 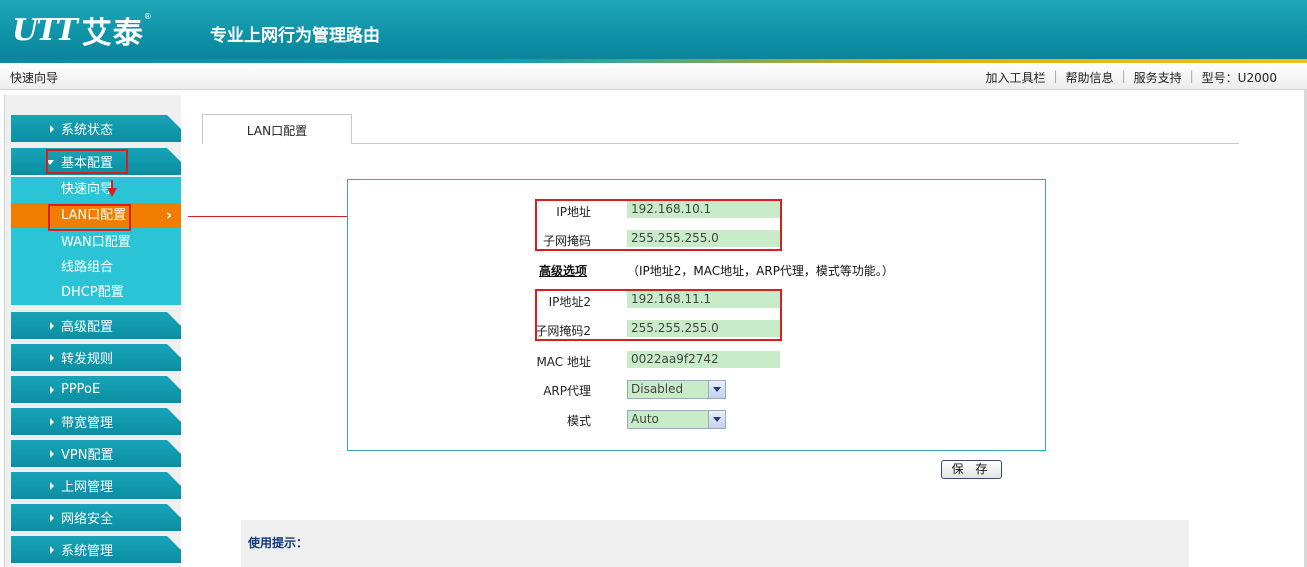 I want to click on menu-label: 上网管理, so click(x=87, y=487).